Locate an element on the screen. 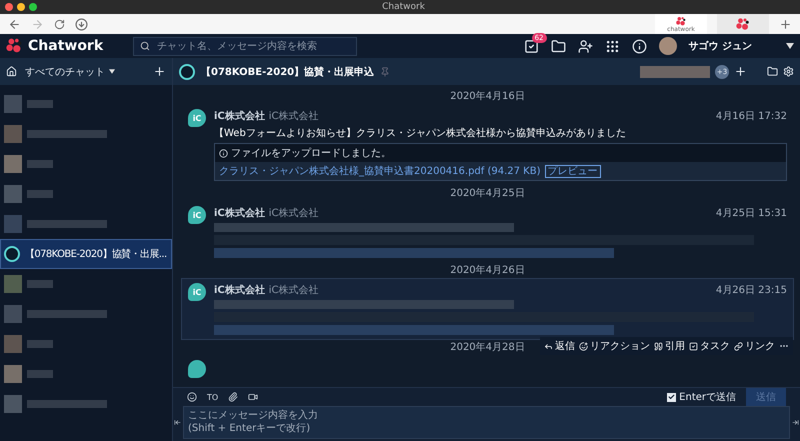 Image resolution: width=800 pixels, height=441 pixels. message-input: ここにメッセージ内容を入力 (Shift + Enterキーで改行) is located at coordinates (486, 422).